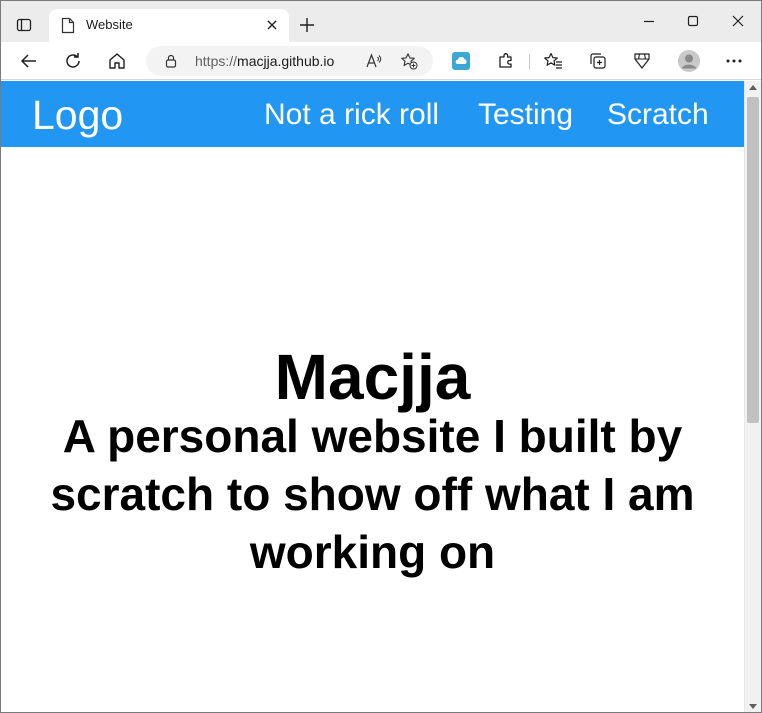 The height and width of the screenshot is (713, 762). I want to click on minimize-icon, so click(649, 21).